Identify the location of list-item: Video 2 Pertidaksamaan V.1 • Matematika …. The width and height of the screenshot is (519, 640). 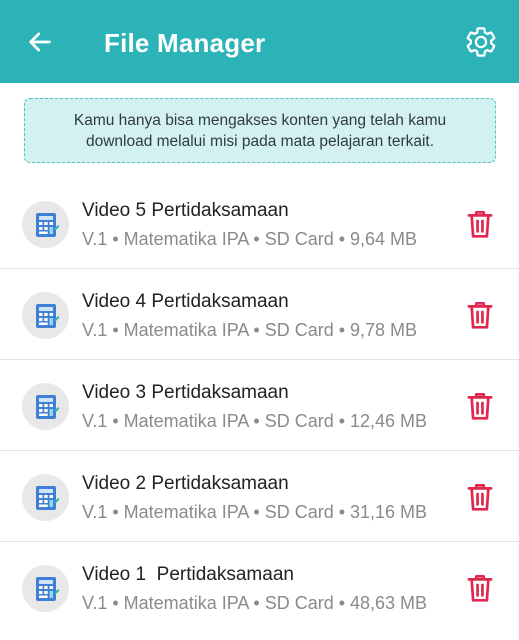
(259, 496).